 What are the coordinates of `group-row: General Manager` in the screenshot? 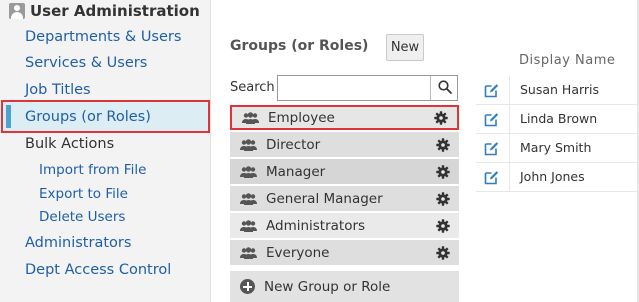 It's located at (344, 198).